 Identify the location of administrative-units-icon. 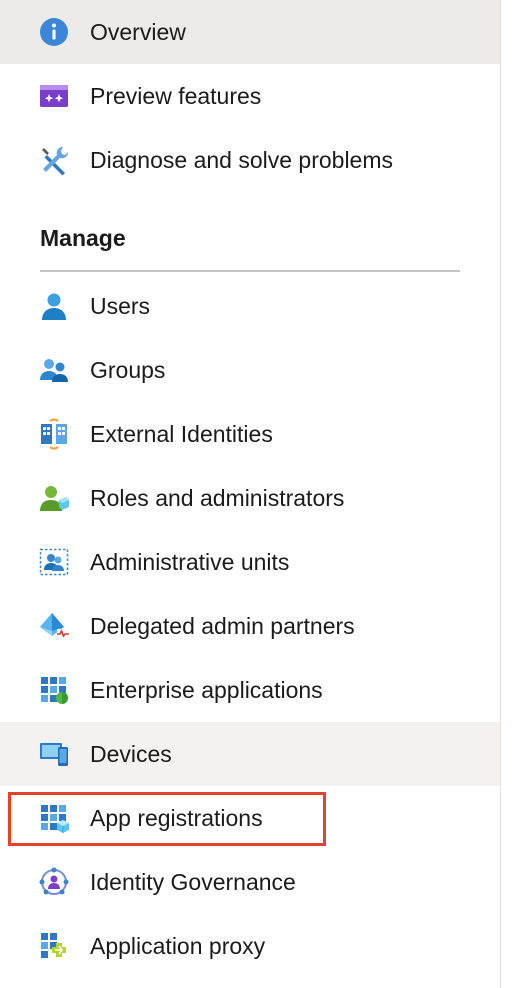
(54, 562).